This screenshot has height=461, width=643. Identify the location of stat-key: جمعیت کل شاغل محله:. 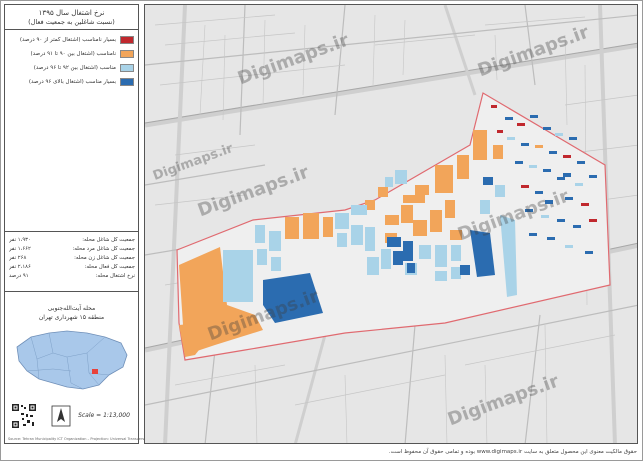
(108, 240).